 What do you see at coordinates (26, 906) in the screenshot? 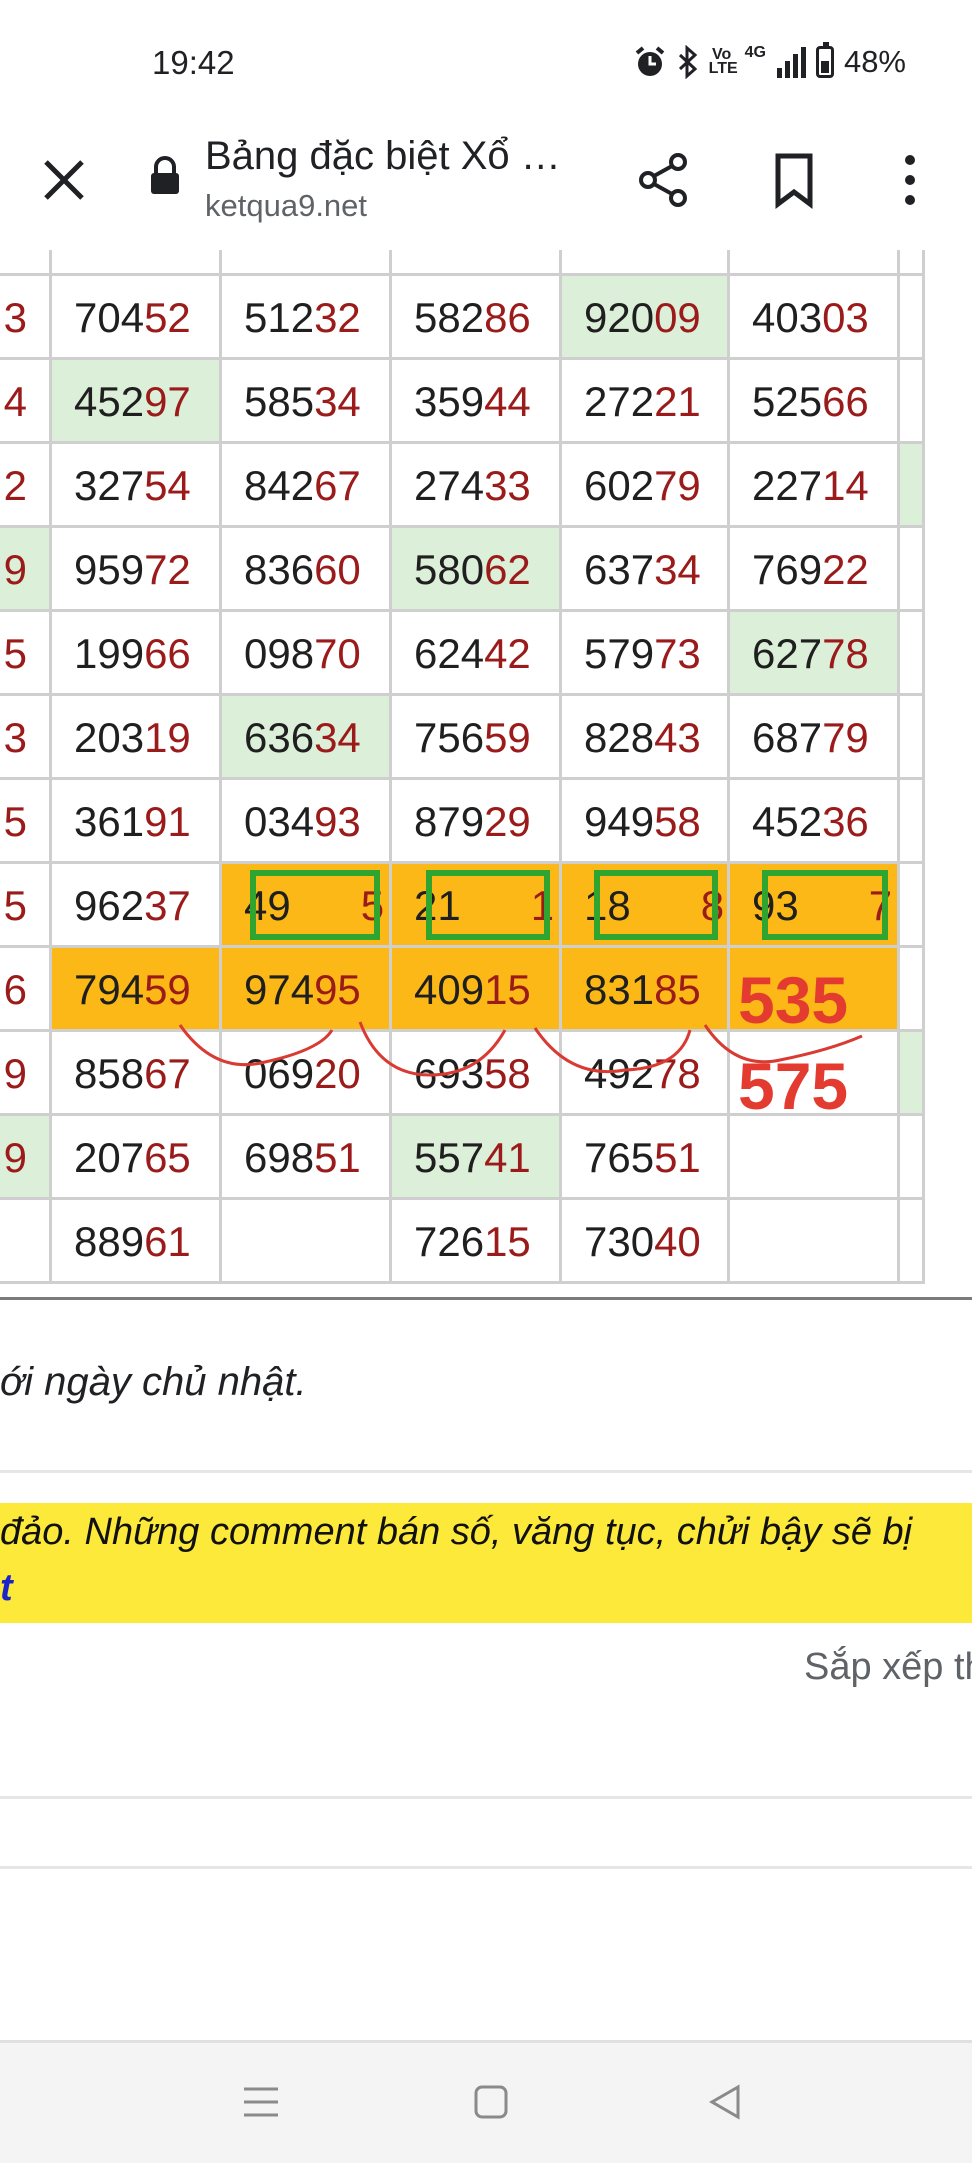
I see `table-cell-edge: 5` at bounding box center [26, 906].